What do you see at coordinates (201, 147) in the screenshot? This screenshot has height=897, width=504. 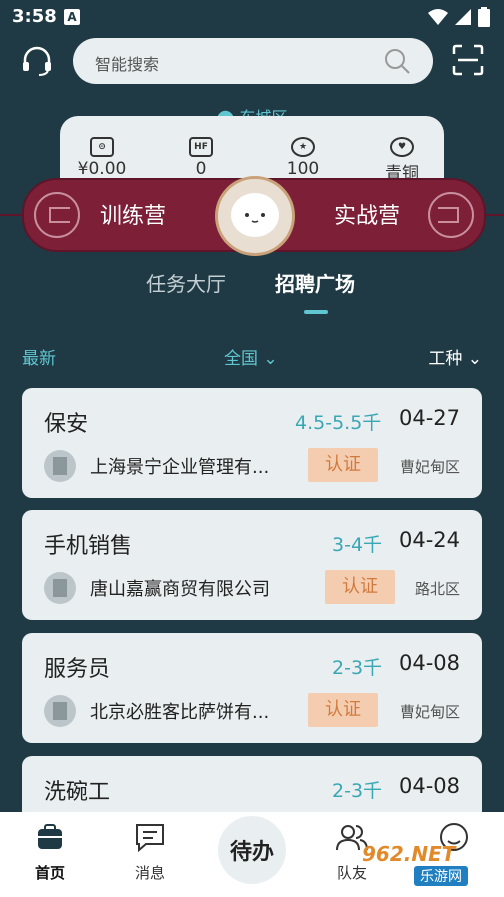 I see `hf-icon: HF` at bounding box center [201, 147].